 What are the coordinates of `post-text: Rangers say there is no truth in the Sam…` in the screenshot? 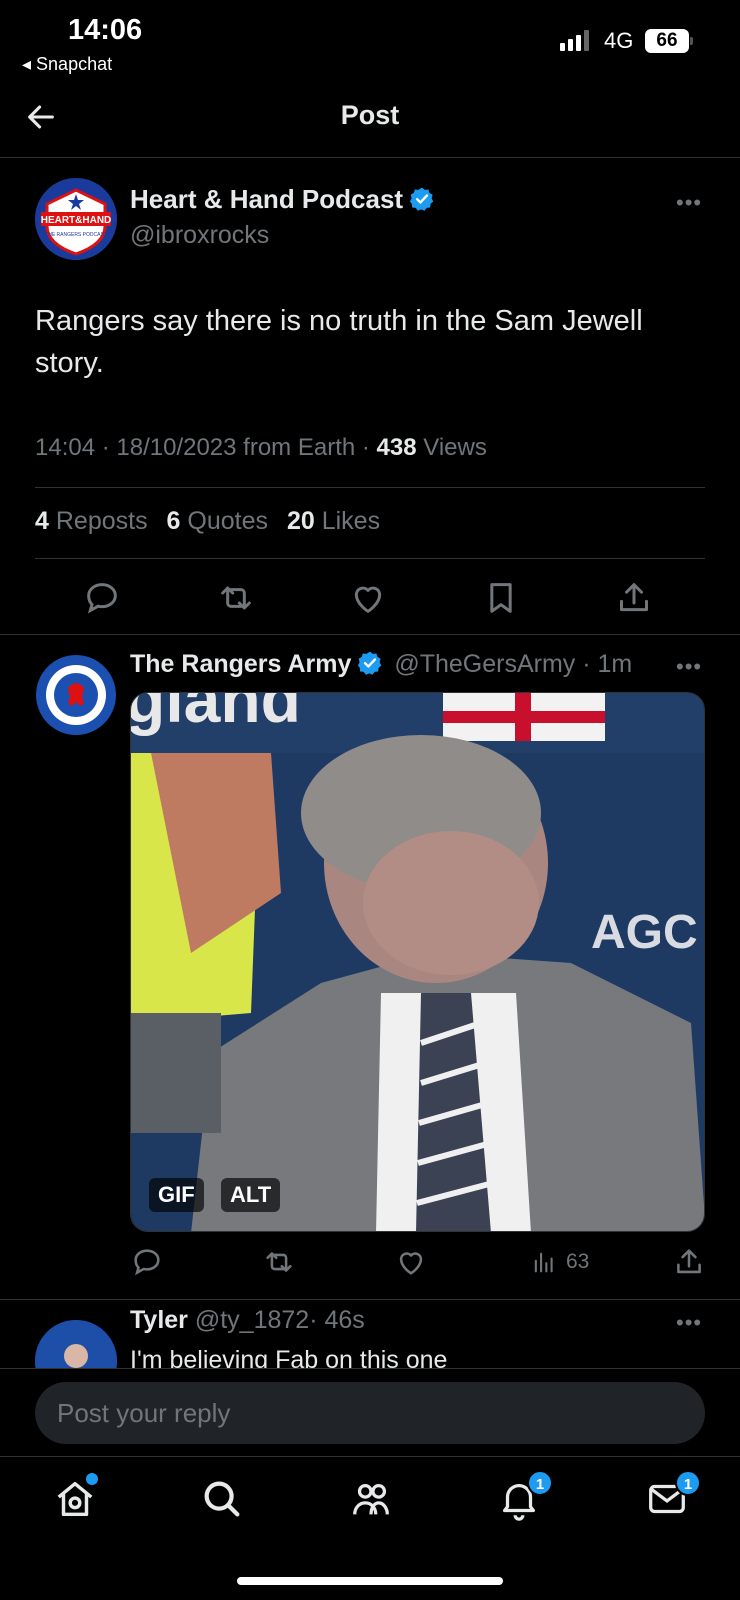 It's located at (339, 342).